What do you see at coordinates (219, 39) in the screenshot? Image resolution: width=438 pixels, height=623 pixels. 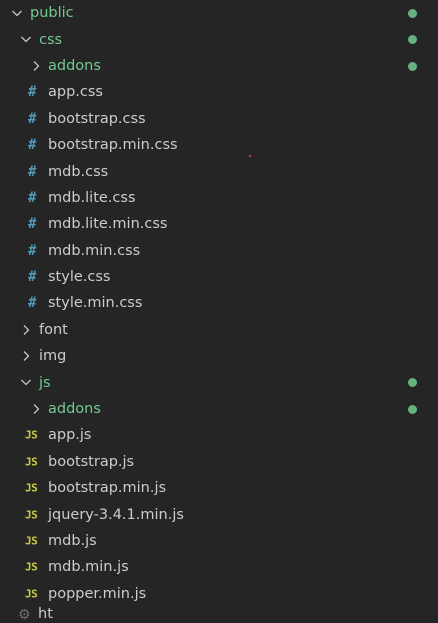 I see `folder-css: css` at bounding box center [219, 39].